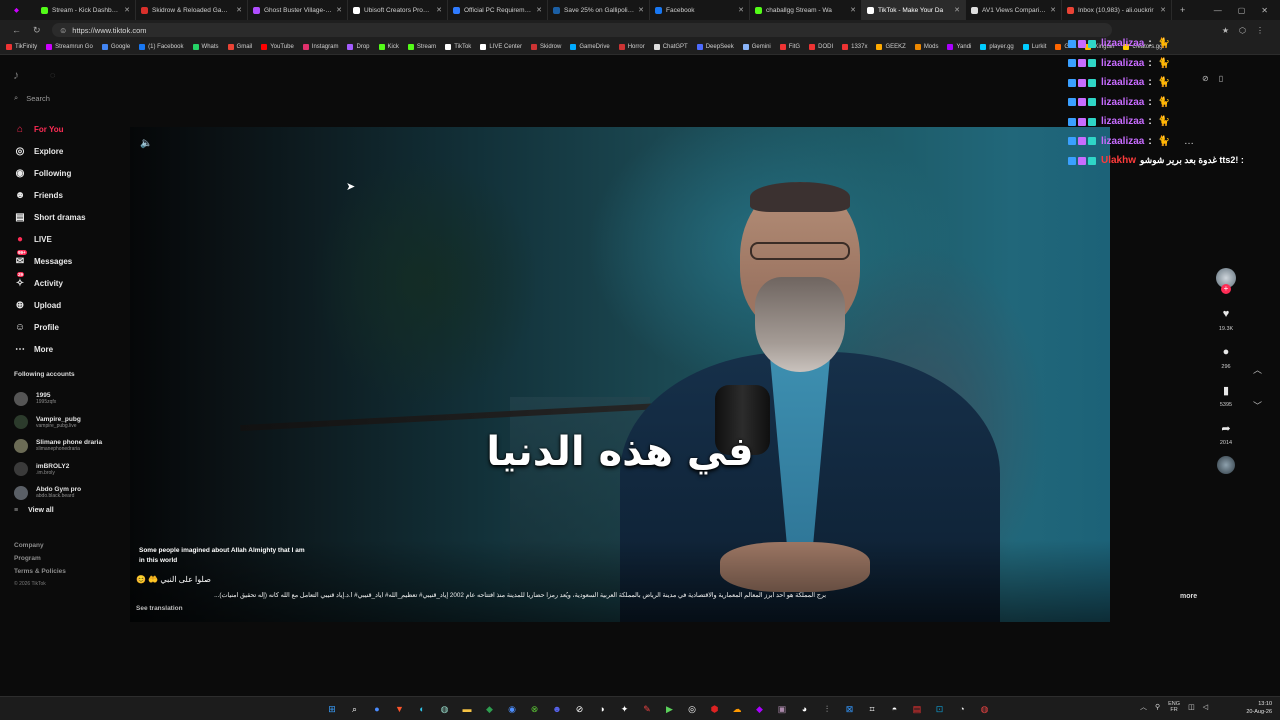 This screenshot has height=720, width=1280. What do you see at coordinates (161, 47) in the screenshot?
I see `bookmark-item: (1) Facebook` at bounding box center [161, 47].